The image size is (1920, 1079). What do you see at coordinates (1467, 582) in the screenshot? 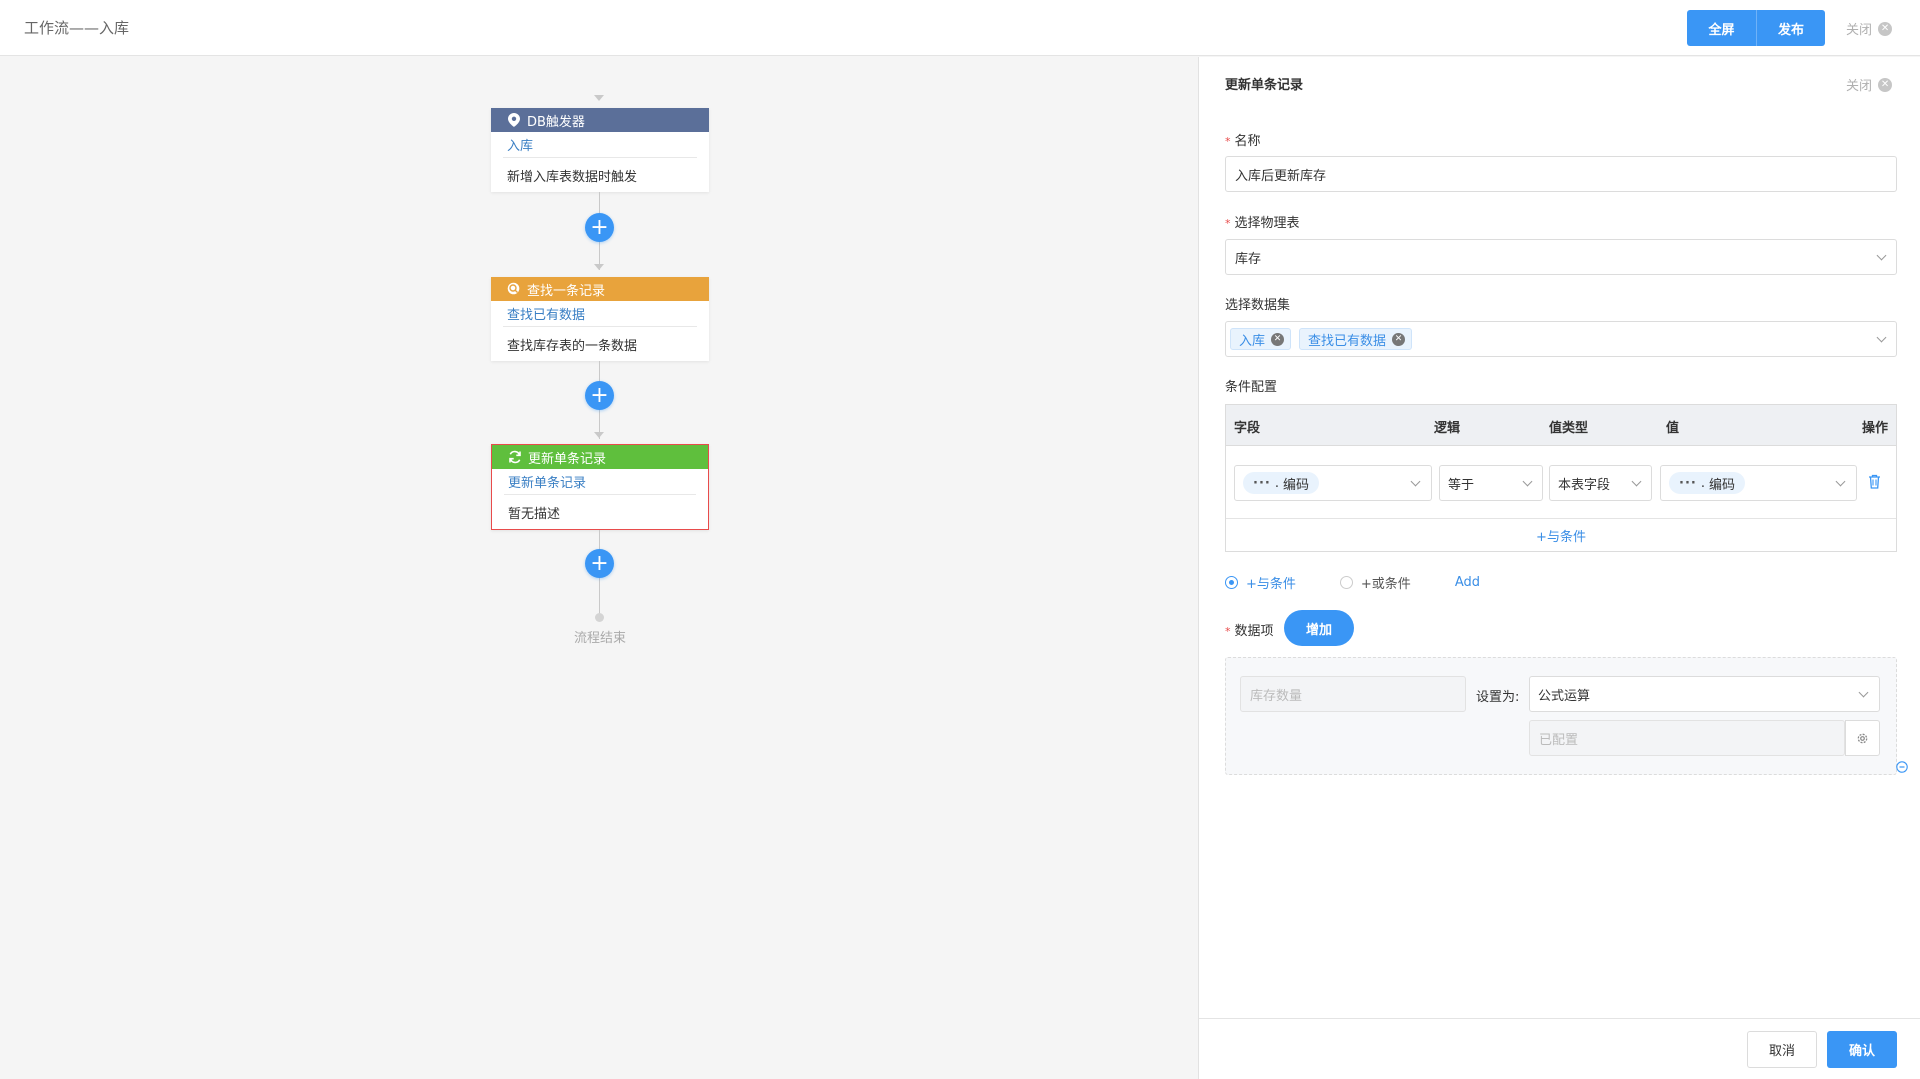
I see `add-link: Add` at bounding box center [1467, 582].